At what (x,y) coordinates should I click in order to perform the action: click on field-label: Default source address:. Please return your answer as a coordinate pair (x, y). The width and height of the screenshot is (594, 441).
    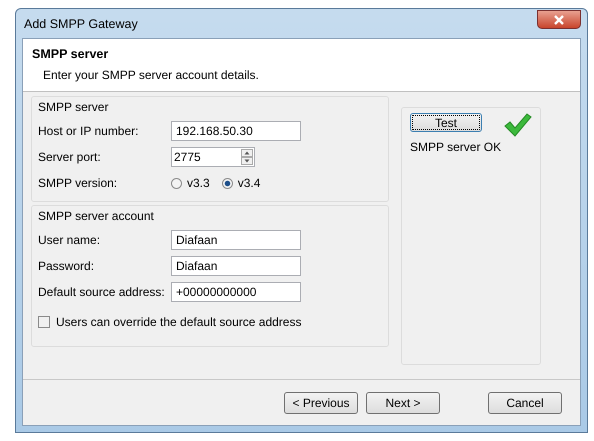
    Looking at the image, I should click on (102, 292).